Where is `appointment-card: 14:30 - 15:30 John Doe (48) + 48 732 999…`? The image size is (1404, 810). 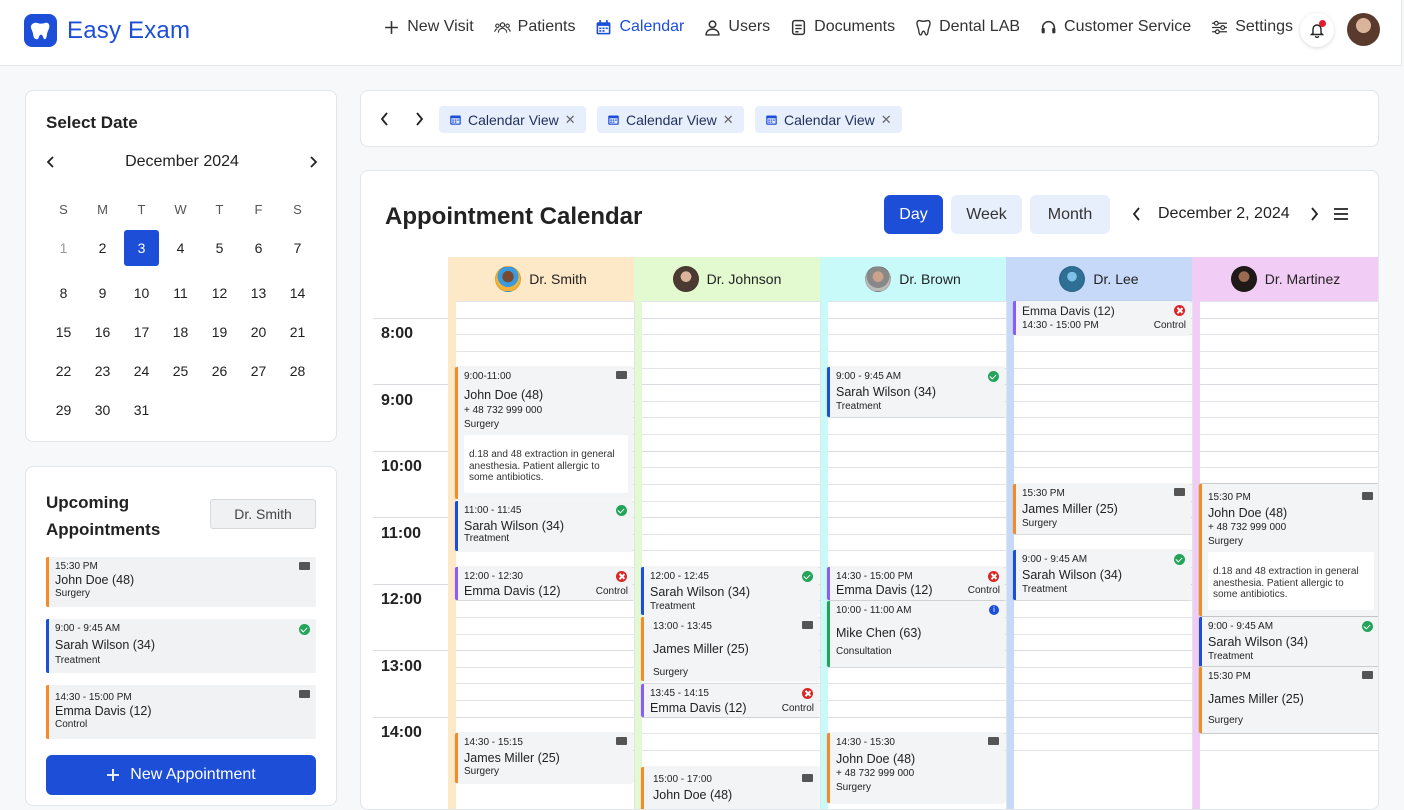
appointment-card: 14:30 - 15:30 John Doe (48) + 48 732 999… is located at coordinates (916, 768).